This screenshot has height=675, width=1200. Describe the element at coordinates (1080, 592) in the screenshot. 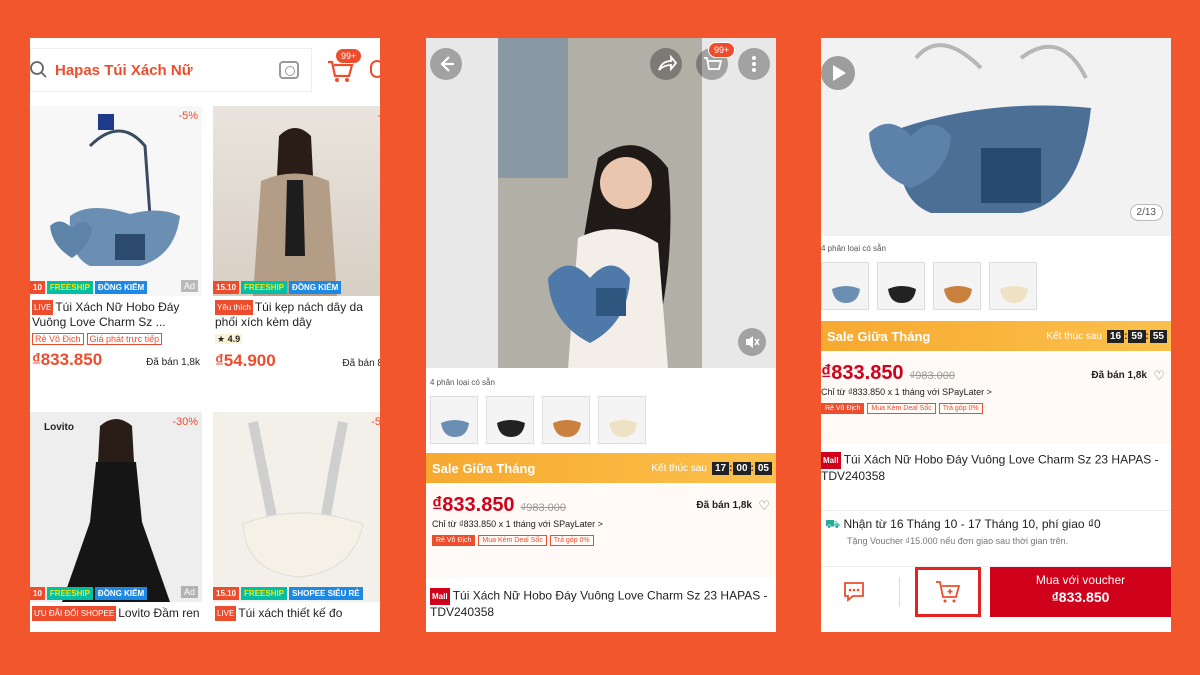

I see `buy-with-voucher-button: Mua với voucher ₫833.850` at that location.